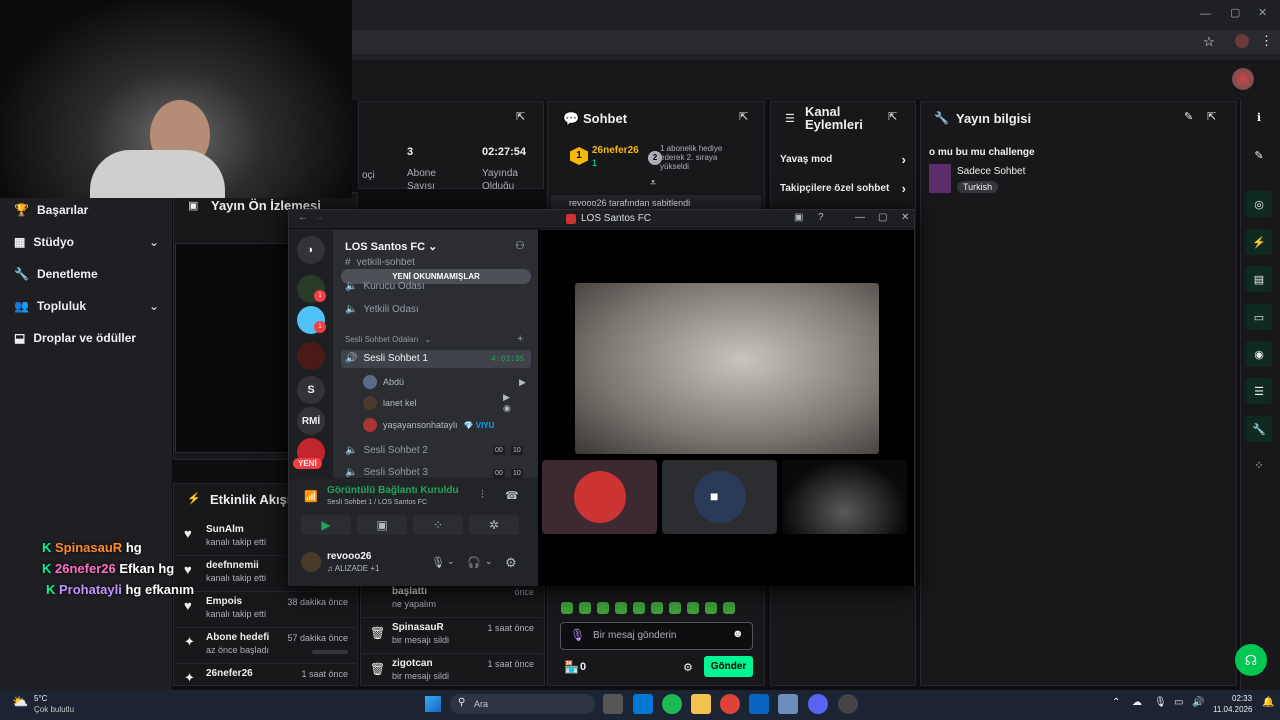 The width and height of the screenshot is (1280, 720). I want to click on voice-user: lanet kel ▶ ◉, so click(437, 402).